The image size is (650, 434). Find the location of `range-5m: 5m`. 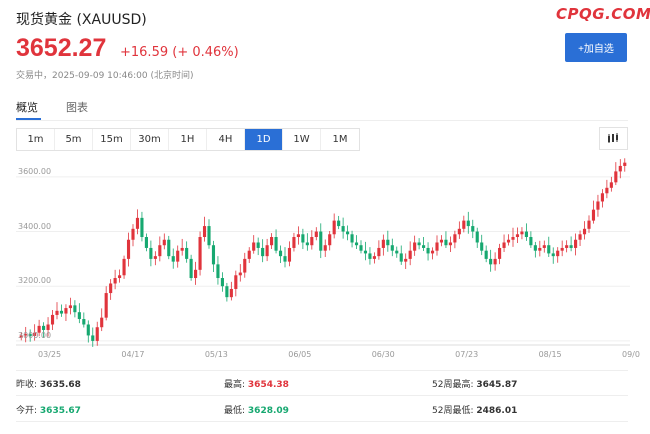

range-5m: 5m is located at coordinates (74, 139).